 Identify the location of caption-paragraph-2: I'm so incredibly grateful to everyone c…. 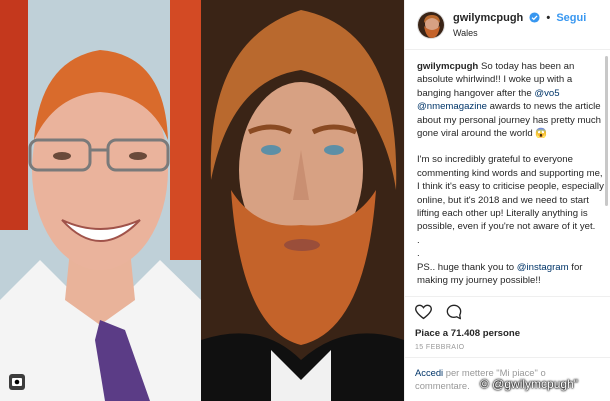
(511, 193).